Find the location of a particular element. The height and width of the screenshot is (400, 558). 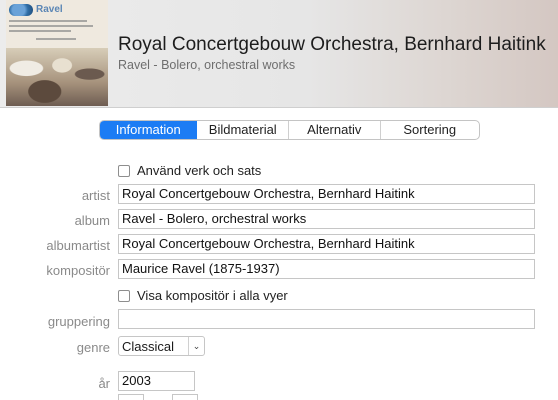

album-artist-label: albumartist is located at coordinates (78, 245).